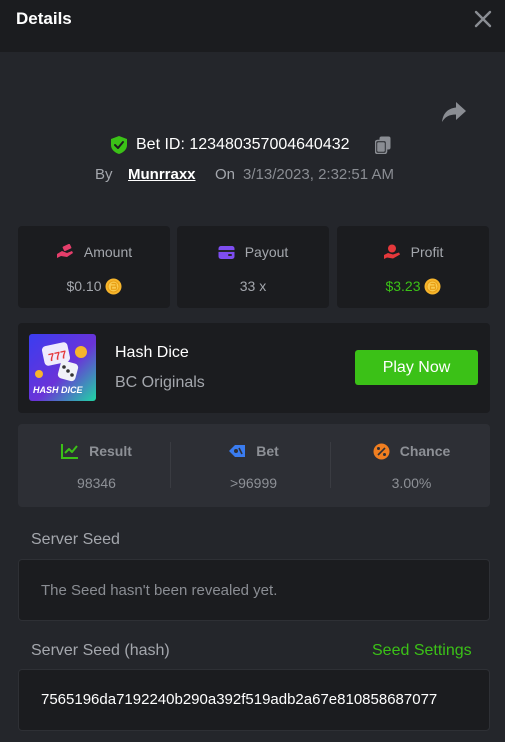 Image resolution: width=505 pixels, height=742 pixels. Describe the element at coordinates (411, 483) in the screenshot. I see `chance-value: 3.00%` at that location.